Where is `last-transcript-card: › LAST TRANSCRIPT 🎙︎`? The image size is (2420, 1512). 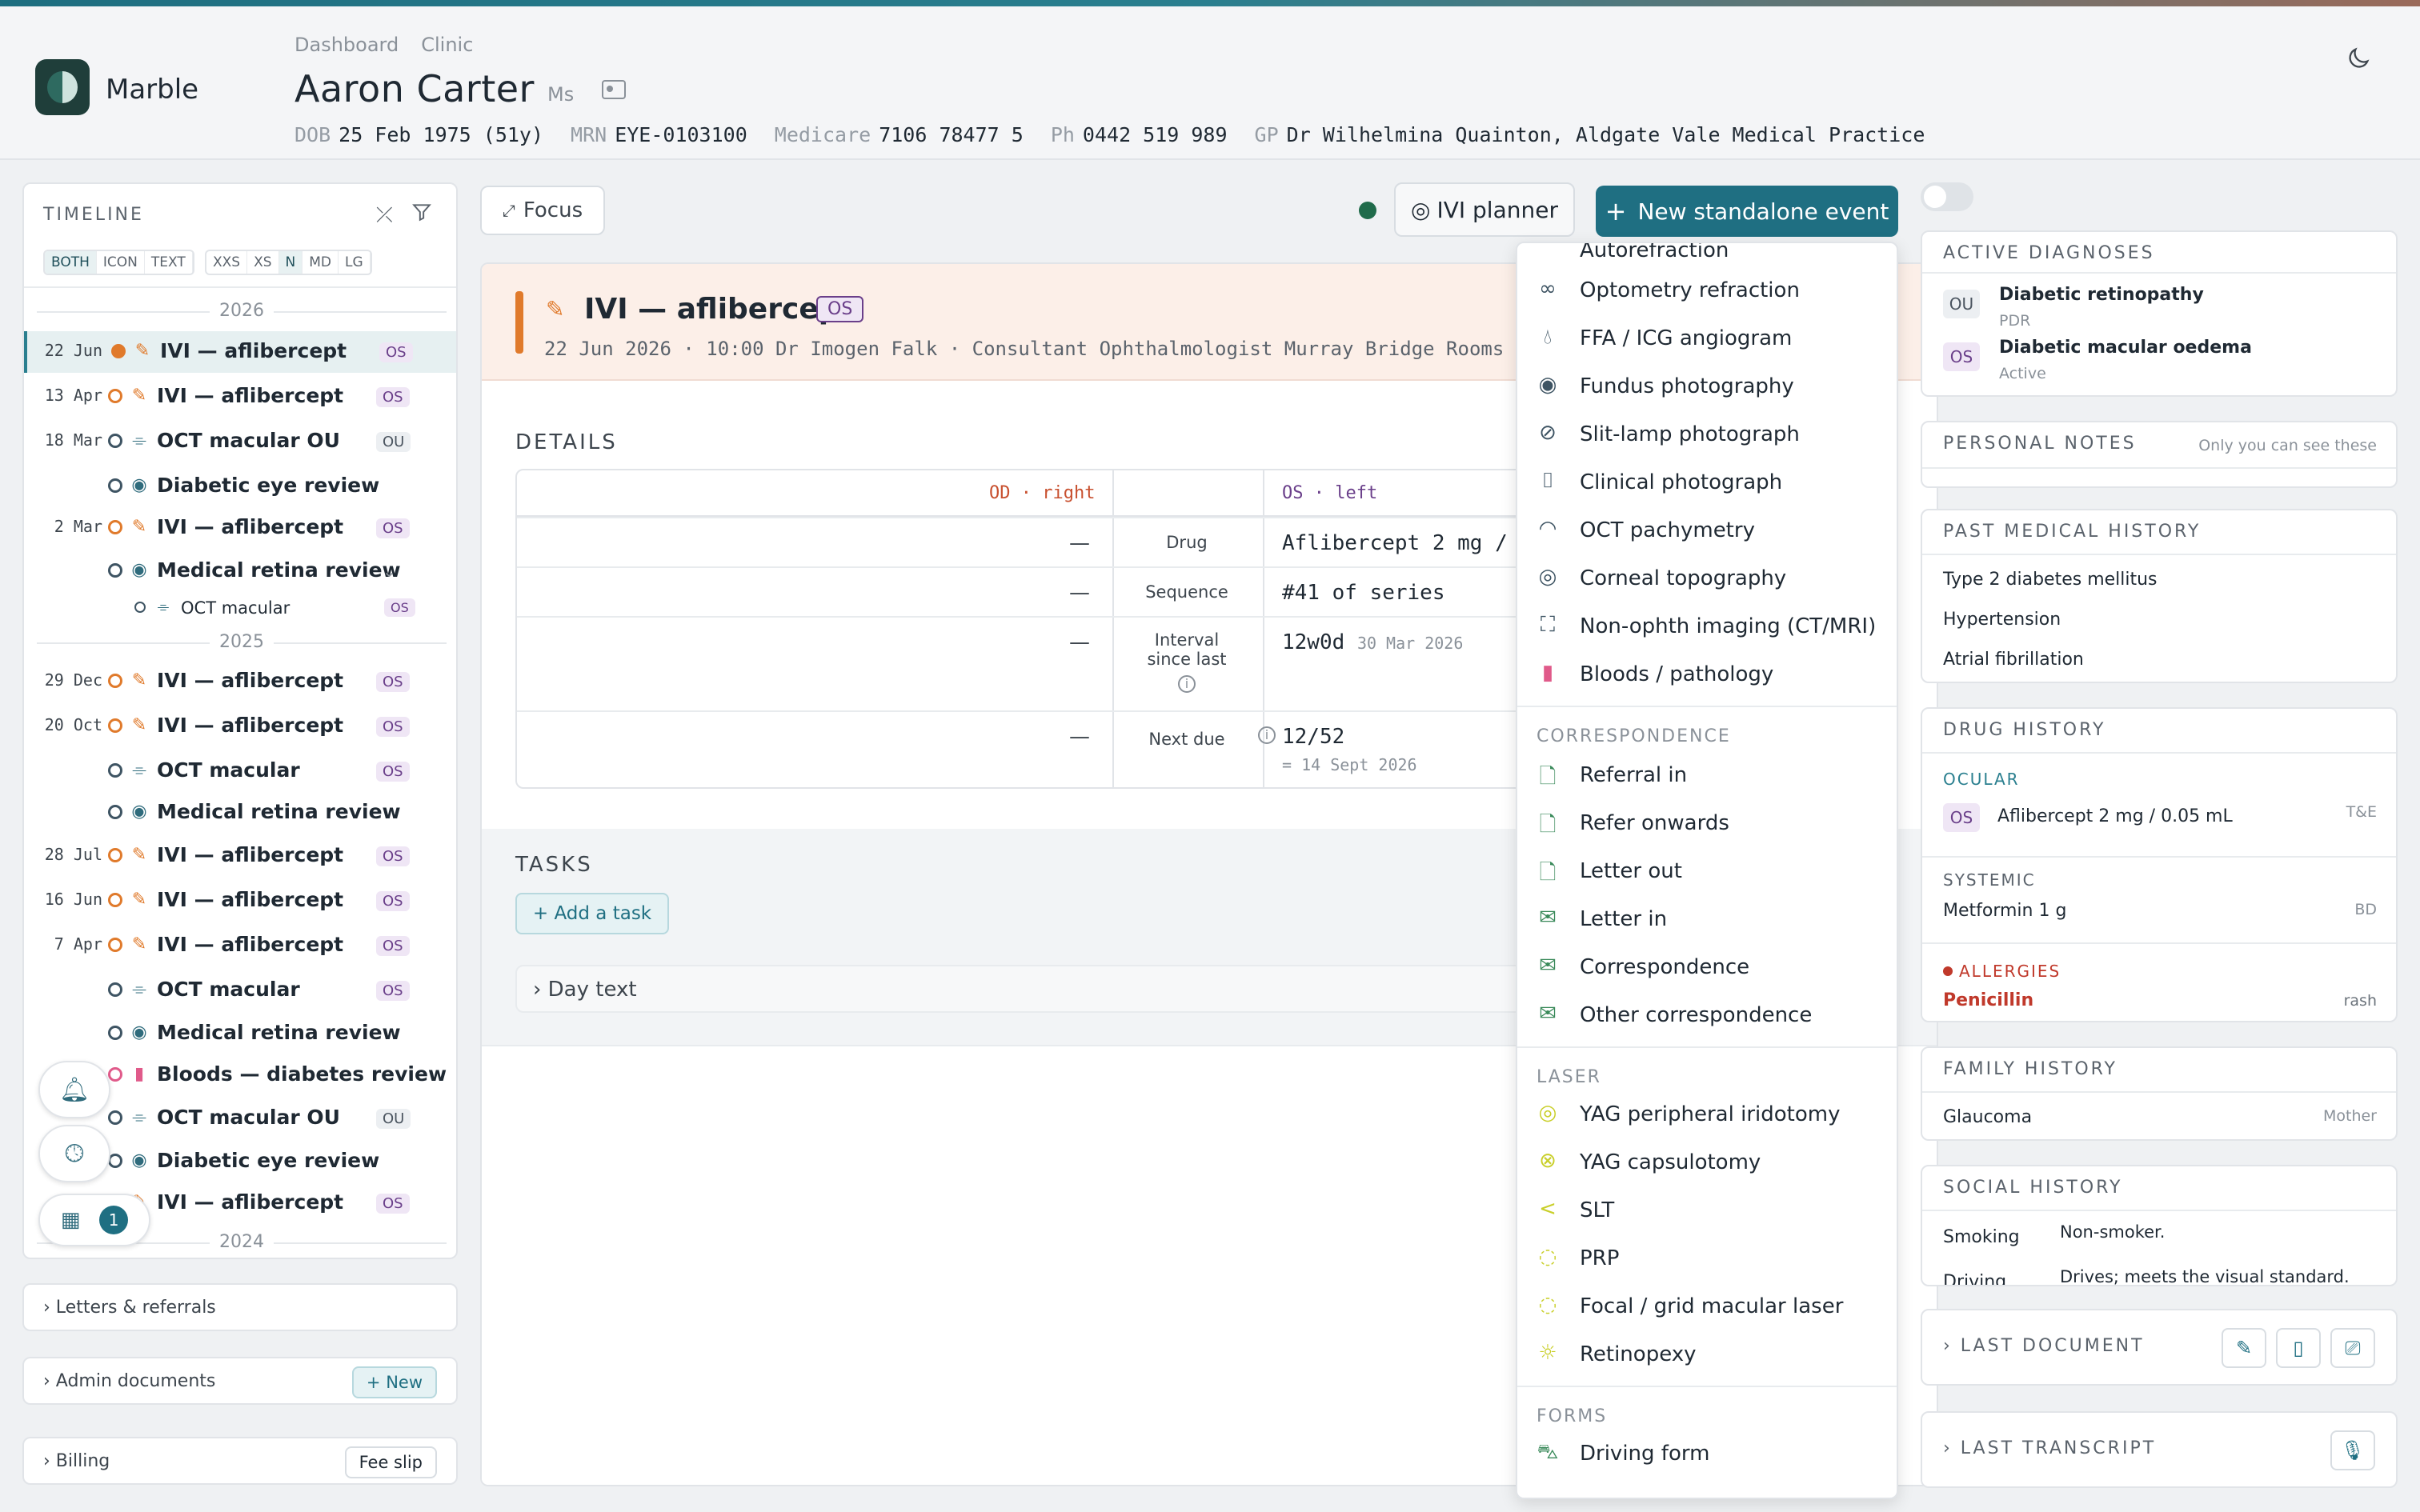
last-transcript-card: › LAST TRANSCRIPT 🎙︎ is located at coordinates (2159, 1449).